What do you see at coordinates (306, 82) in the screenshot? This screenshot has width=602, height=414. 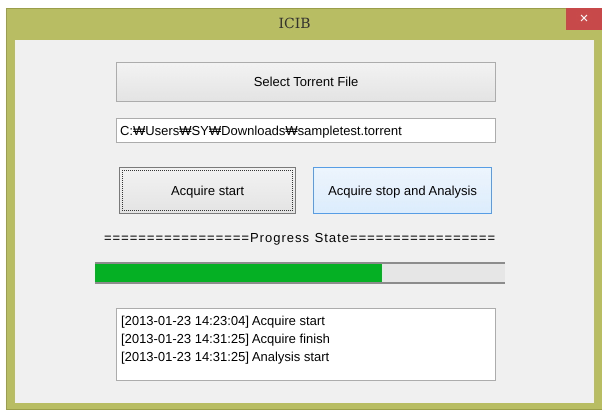 I see `select-file-button: Select Torrent File` at bounding box center [306, 82].